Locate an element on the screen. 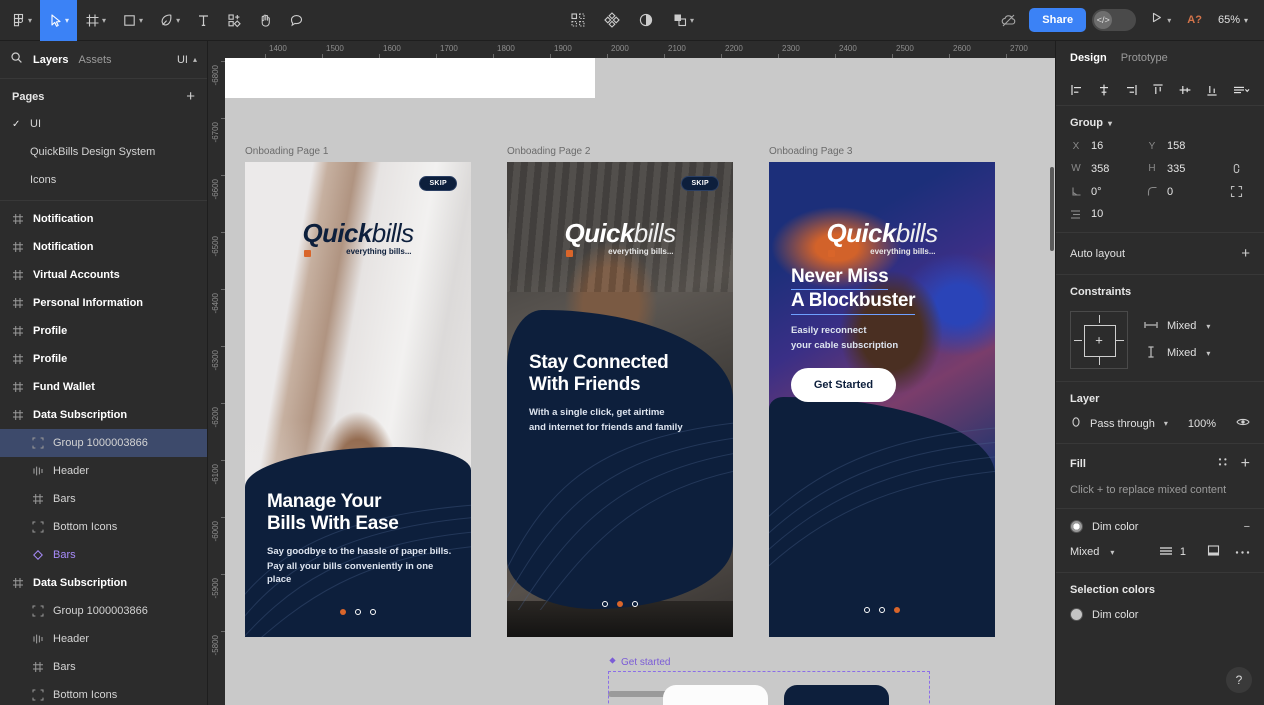  components-button is located at coordinates (612, 20).